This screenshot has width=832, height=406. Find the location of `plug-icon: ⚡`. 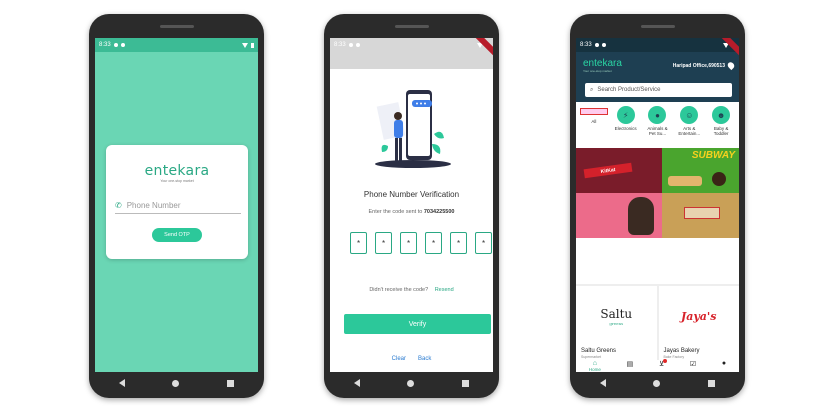

plug-icon: ⚡ is located at coordinates (625, 115).